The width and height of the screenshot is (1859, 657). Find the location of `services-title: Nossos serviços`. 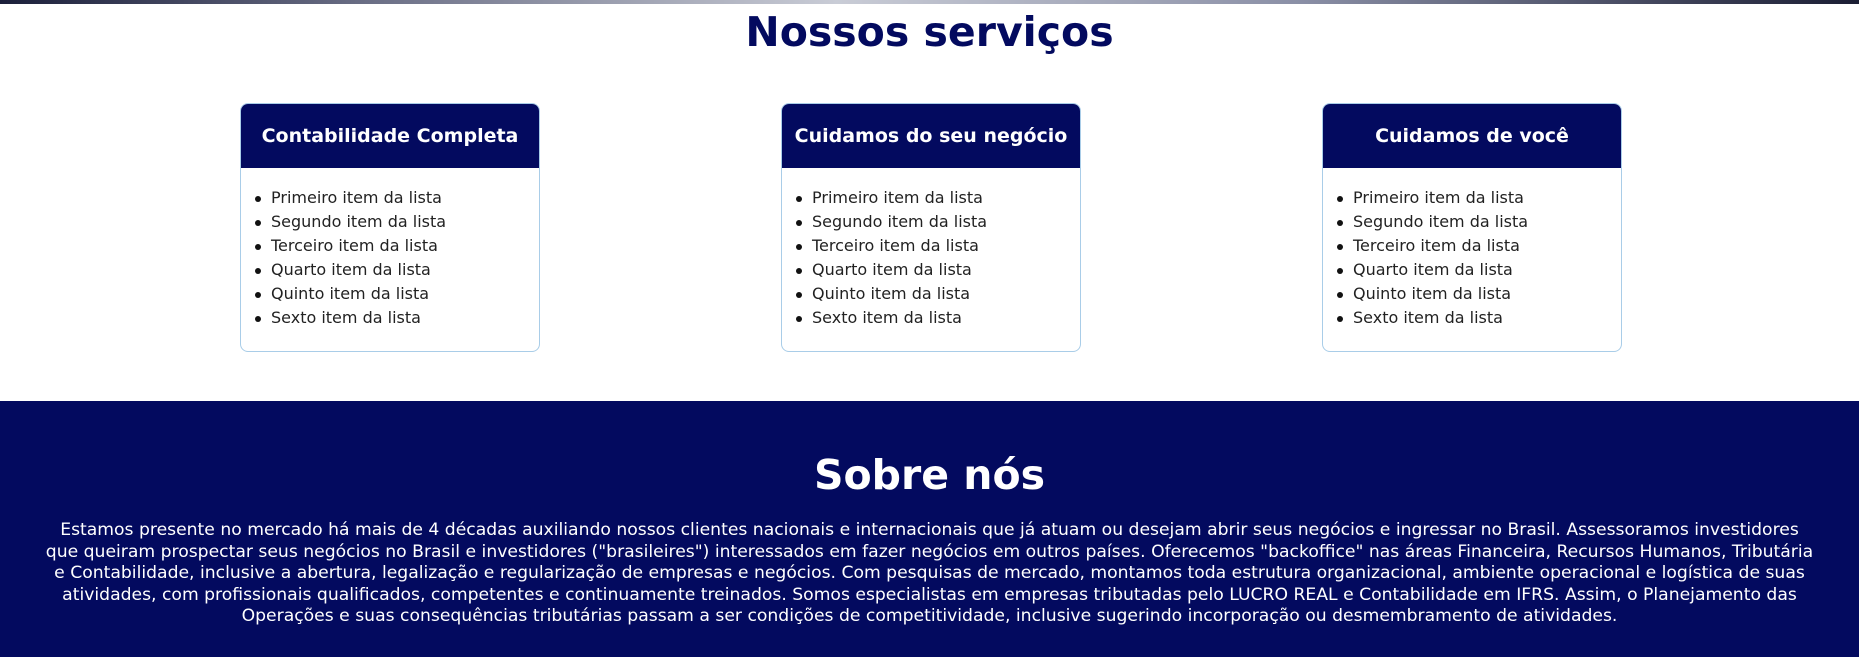

services-title: Nossos serviços is located at coordinates (929, 32).